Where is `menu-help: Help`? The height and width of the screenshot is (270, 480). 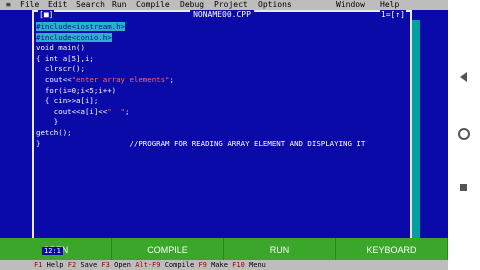
menu-help: Help is located at coordinates (389, 5).